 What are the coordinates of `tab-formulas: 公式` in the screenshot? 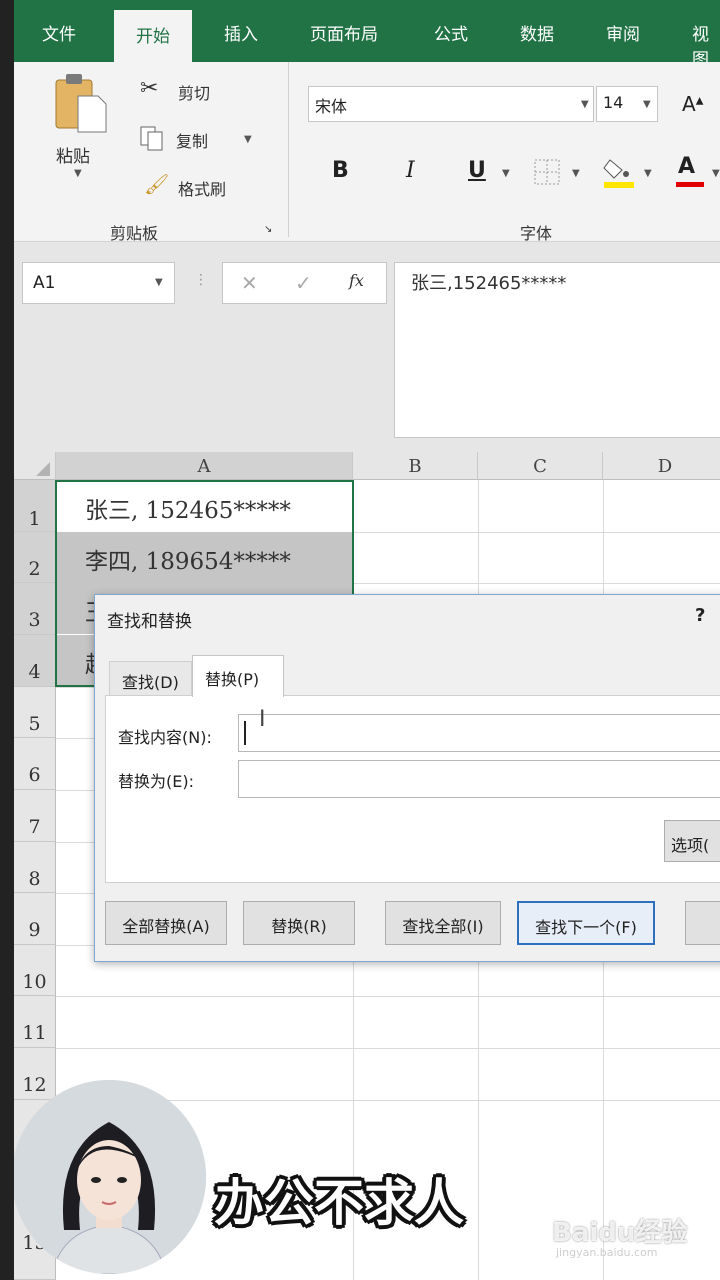 It's located at (451, 32).